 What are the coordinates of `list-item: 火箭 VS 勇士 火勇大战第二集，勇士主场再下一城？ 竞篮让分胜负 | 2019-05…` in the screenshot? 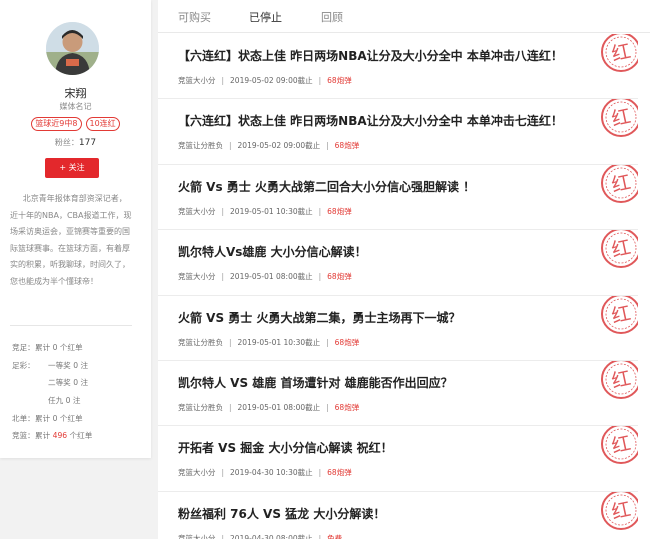 It's located at (398, 328).